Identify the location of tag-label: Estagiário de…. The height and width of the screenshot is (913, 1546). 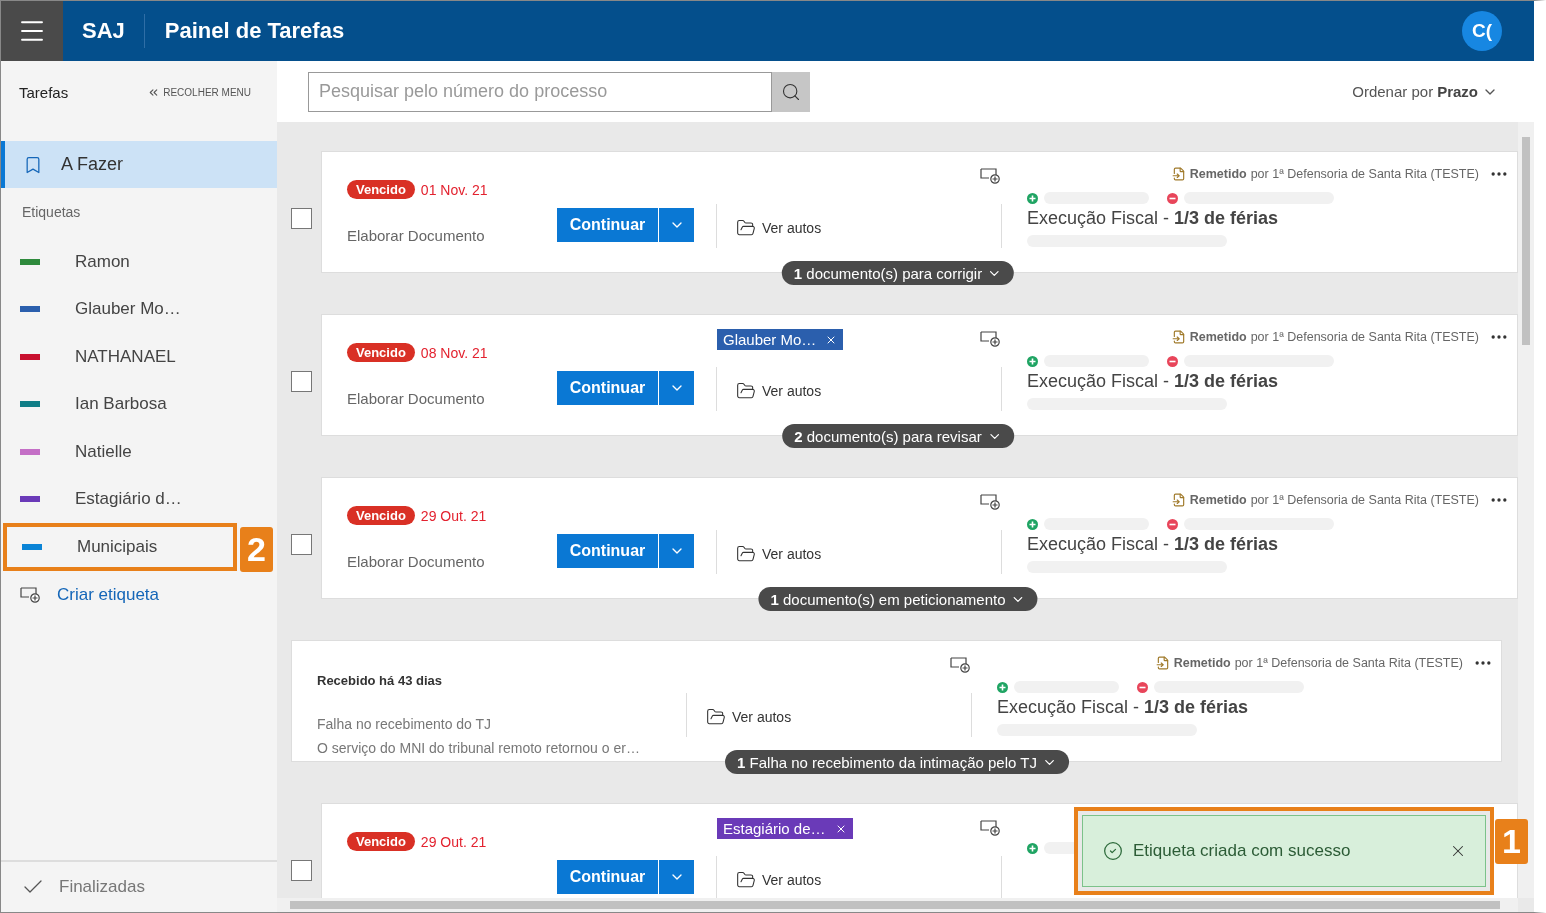
(774, 828).